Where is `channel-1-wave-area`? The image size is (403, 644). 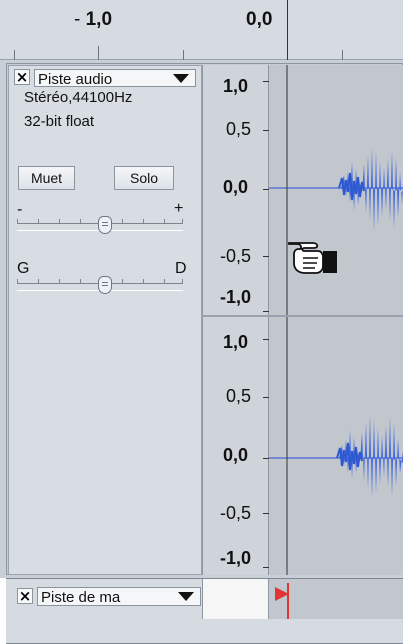 channel-1-wave-area is located at coordinates (336, 190).